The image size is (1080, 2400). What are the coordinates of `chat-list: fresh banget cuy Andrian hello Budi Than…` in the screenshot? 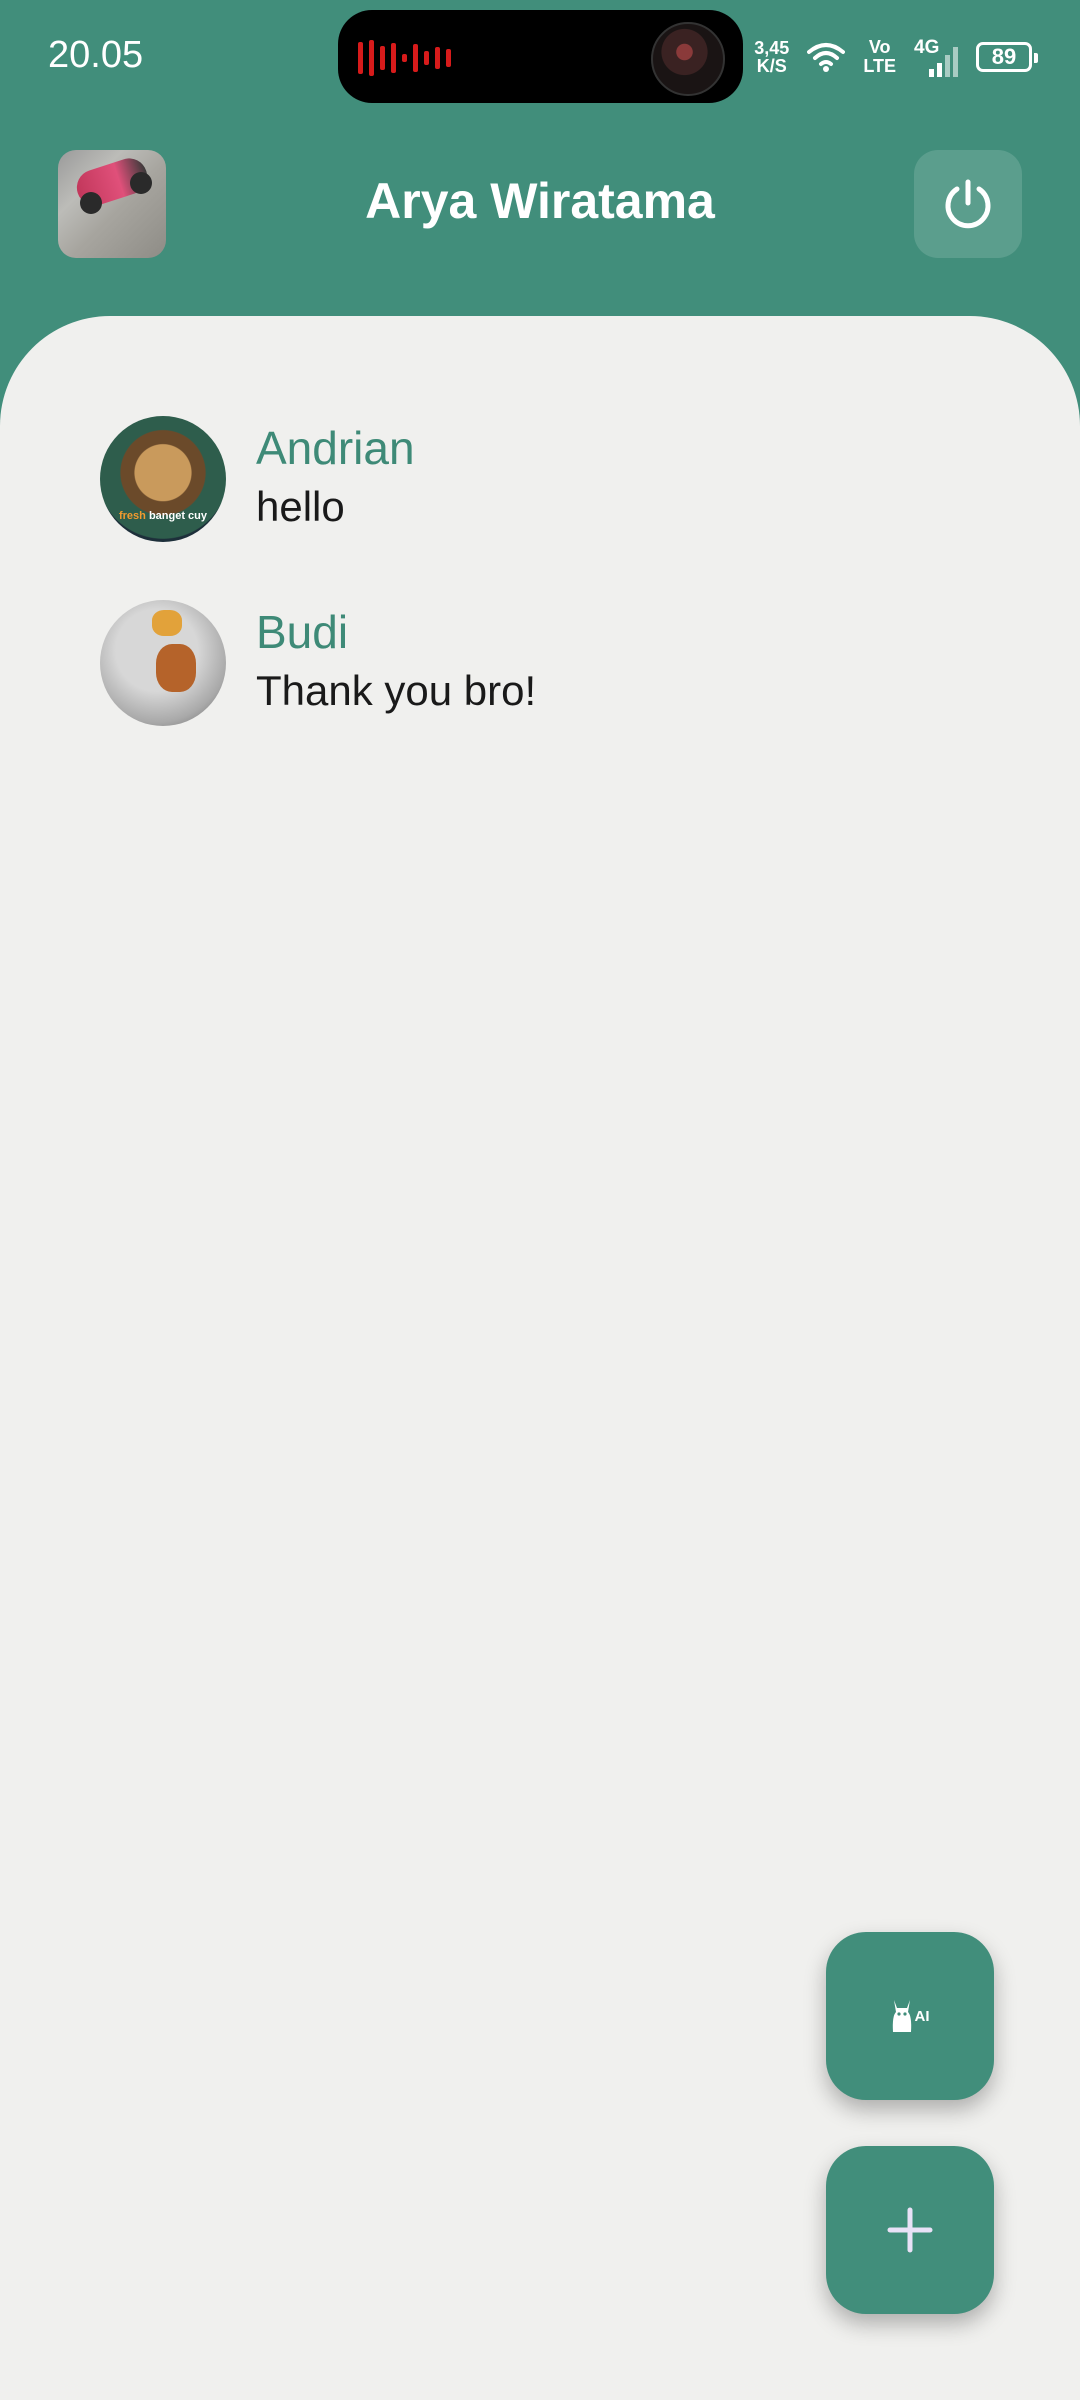 It's located at (540, 600).